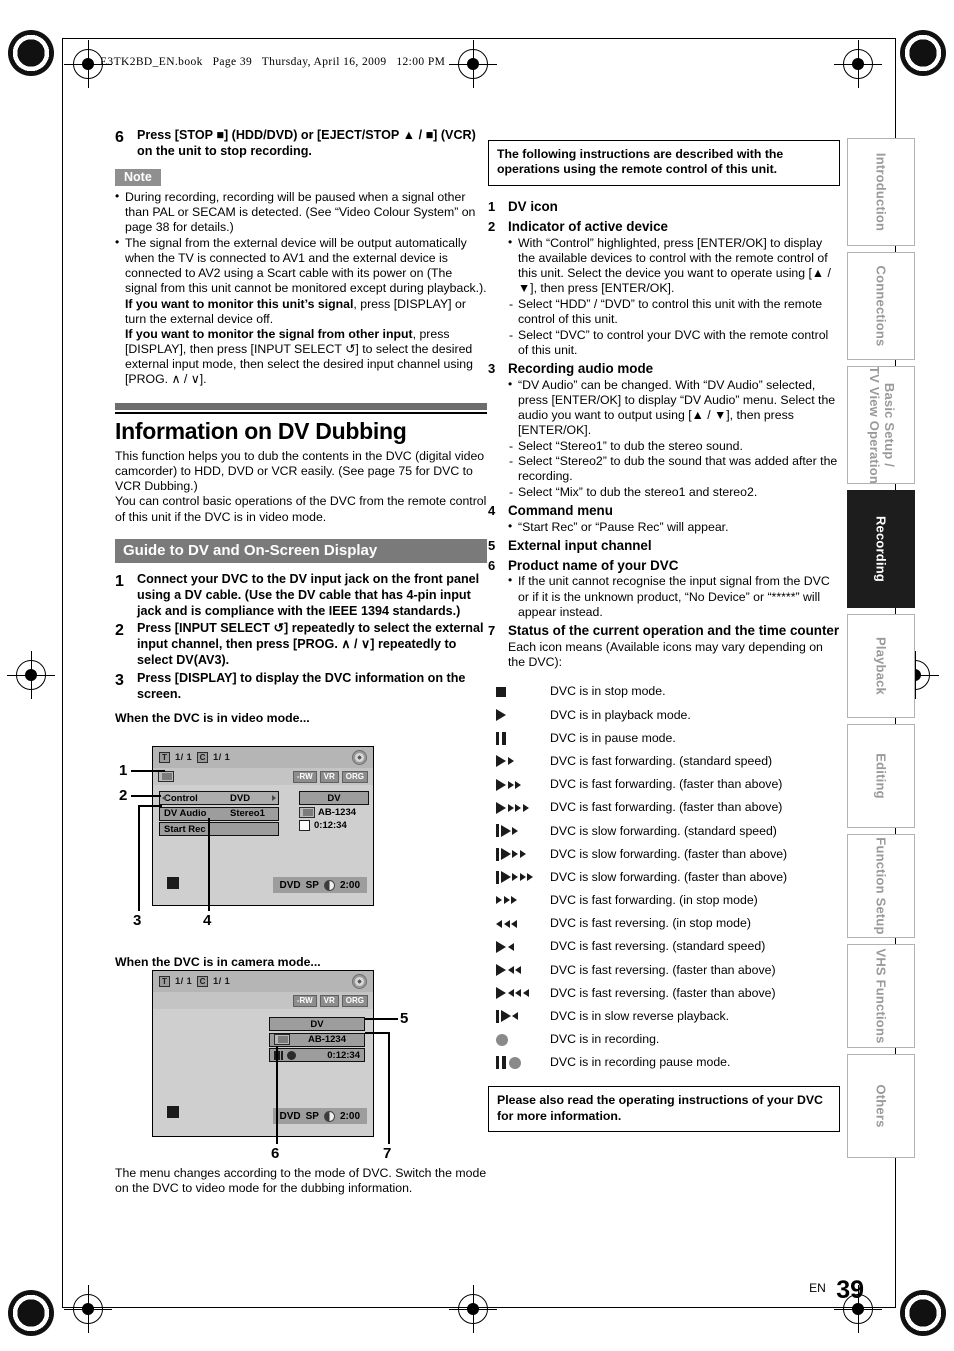  What do you see at coordinates (219, 798) in the screenshot?
I see `menu-row-control: Control DVD` at bounding box center [219, 798].